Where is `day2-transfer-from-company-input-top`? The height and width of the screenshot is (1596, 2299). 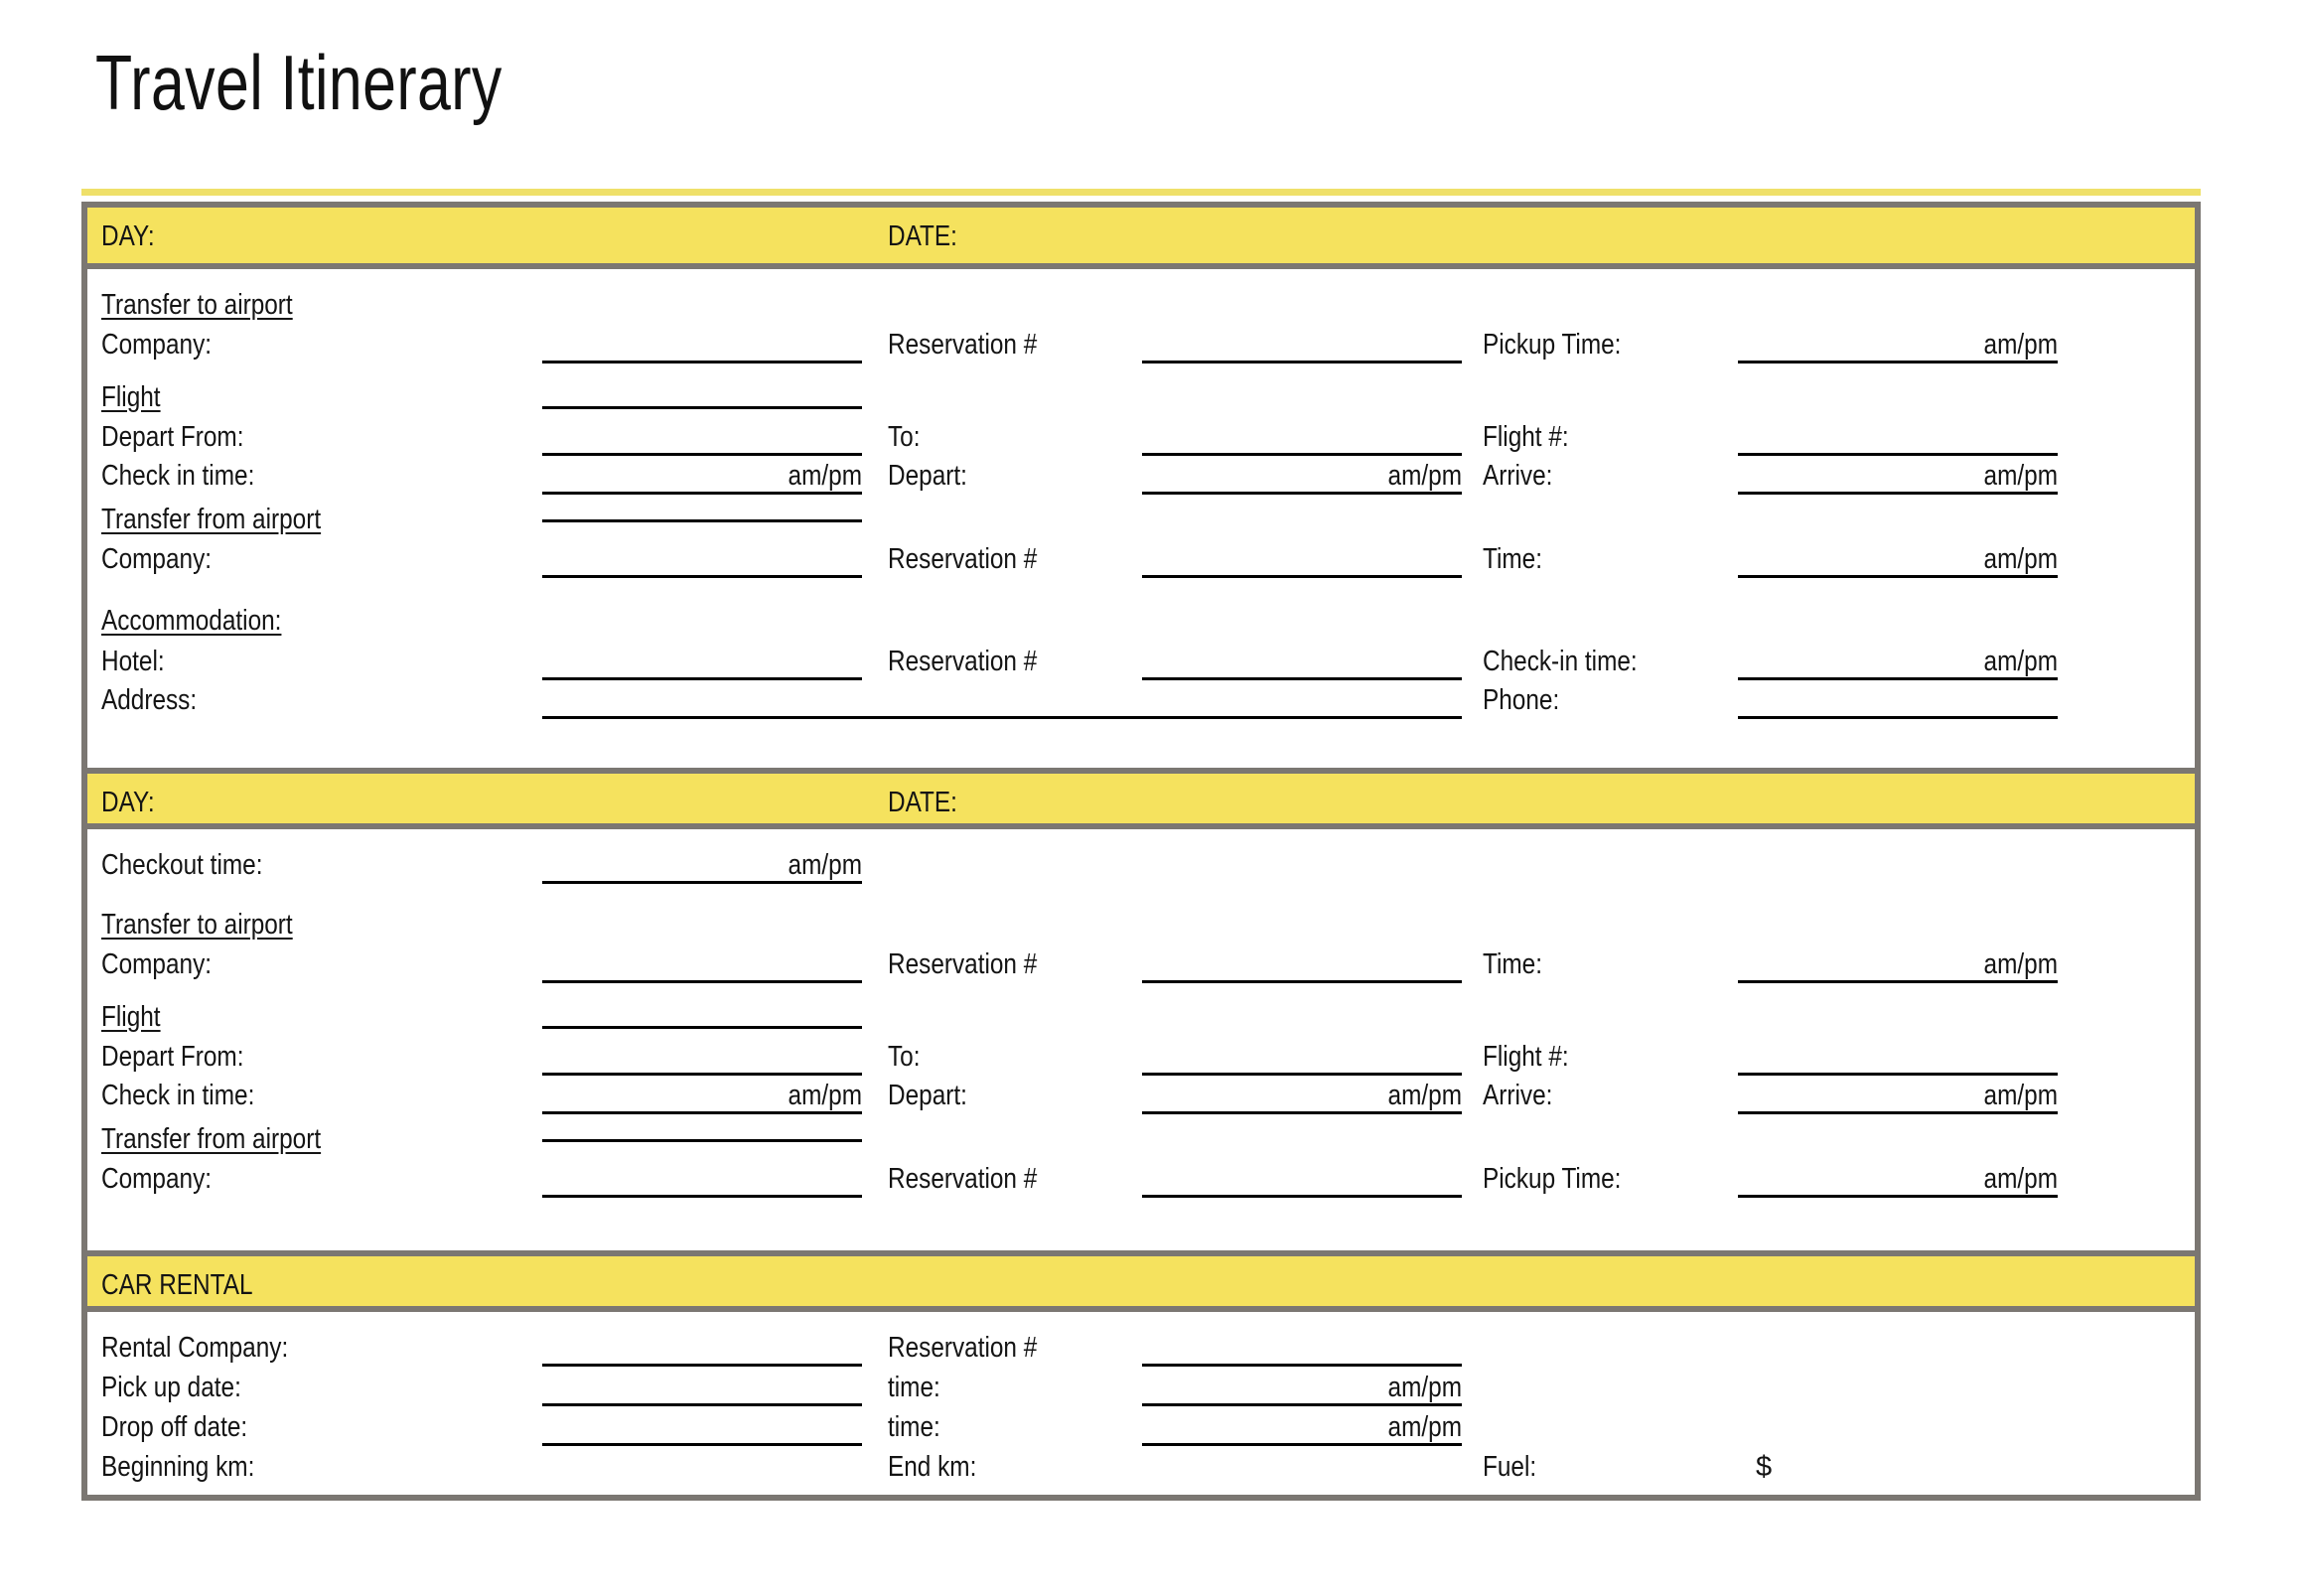 day2-transfer-from-company-input-top is located at coordinates (702, 1140).